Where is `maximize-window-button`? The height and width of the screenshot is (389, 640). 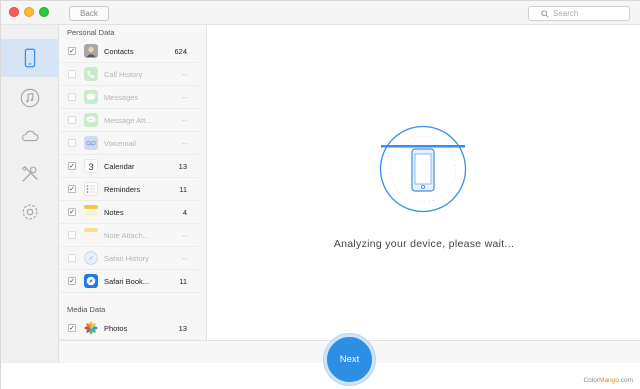
maximize-window-button is located at coordinates (44, 12).